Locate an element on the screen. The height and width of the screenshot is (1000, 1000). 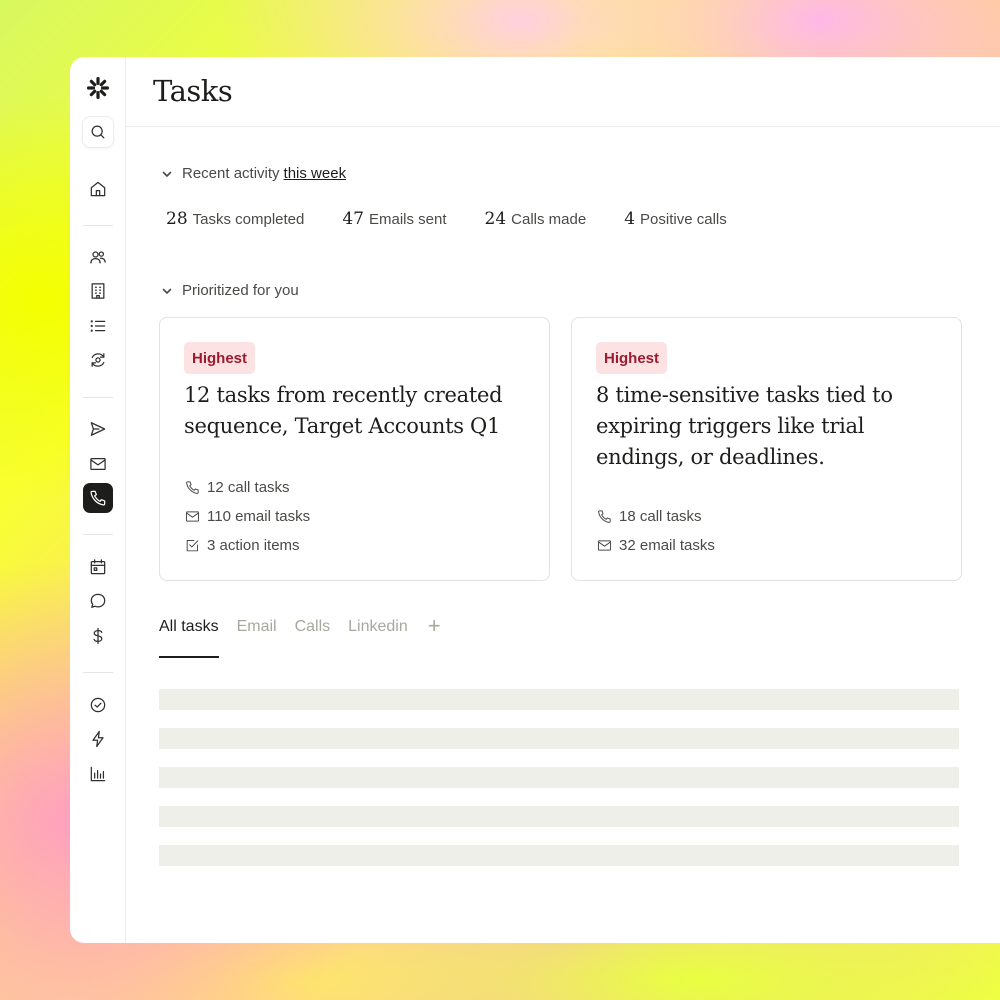
tab-all-tasks: All tasks is located at coordinates (189, 638).